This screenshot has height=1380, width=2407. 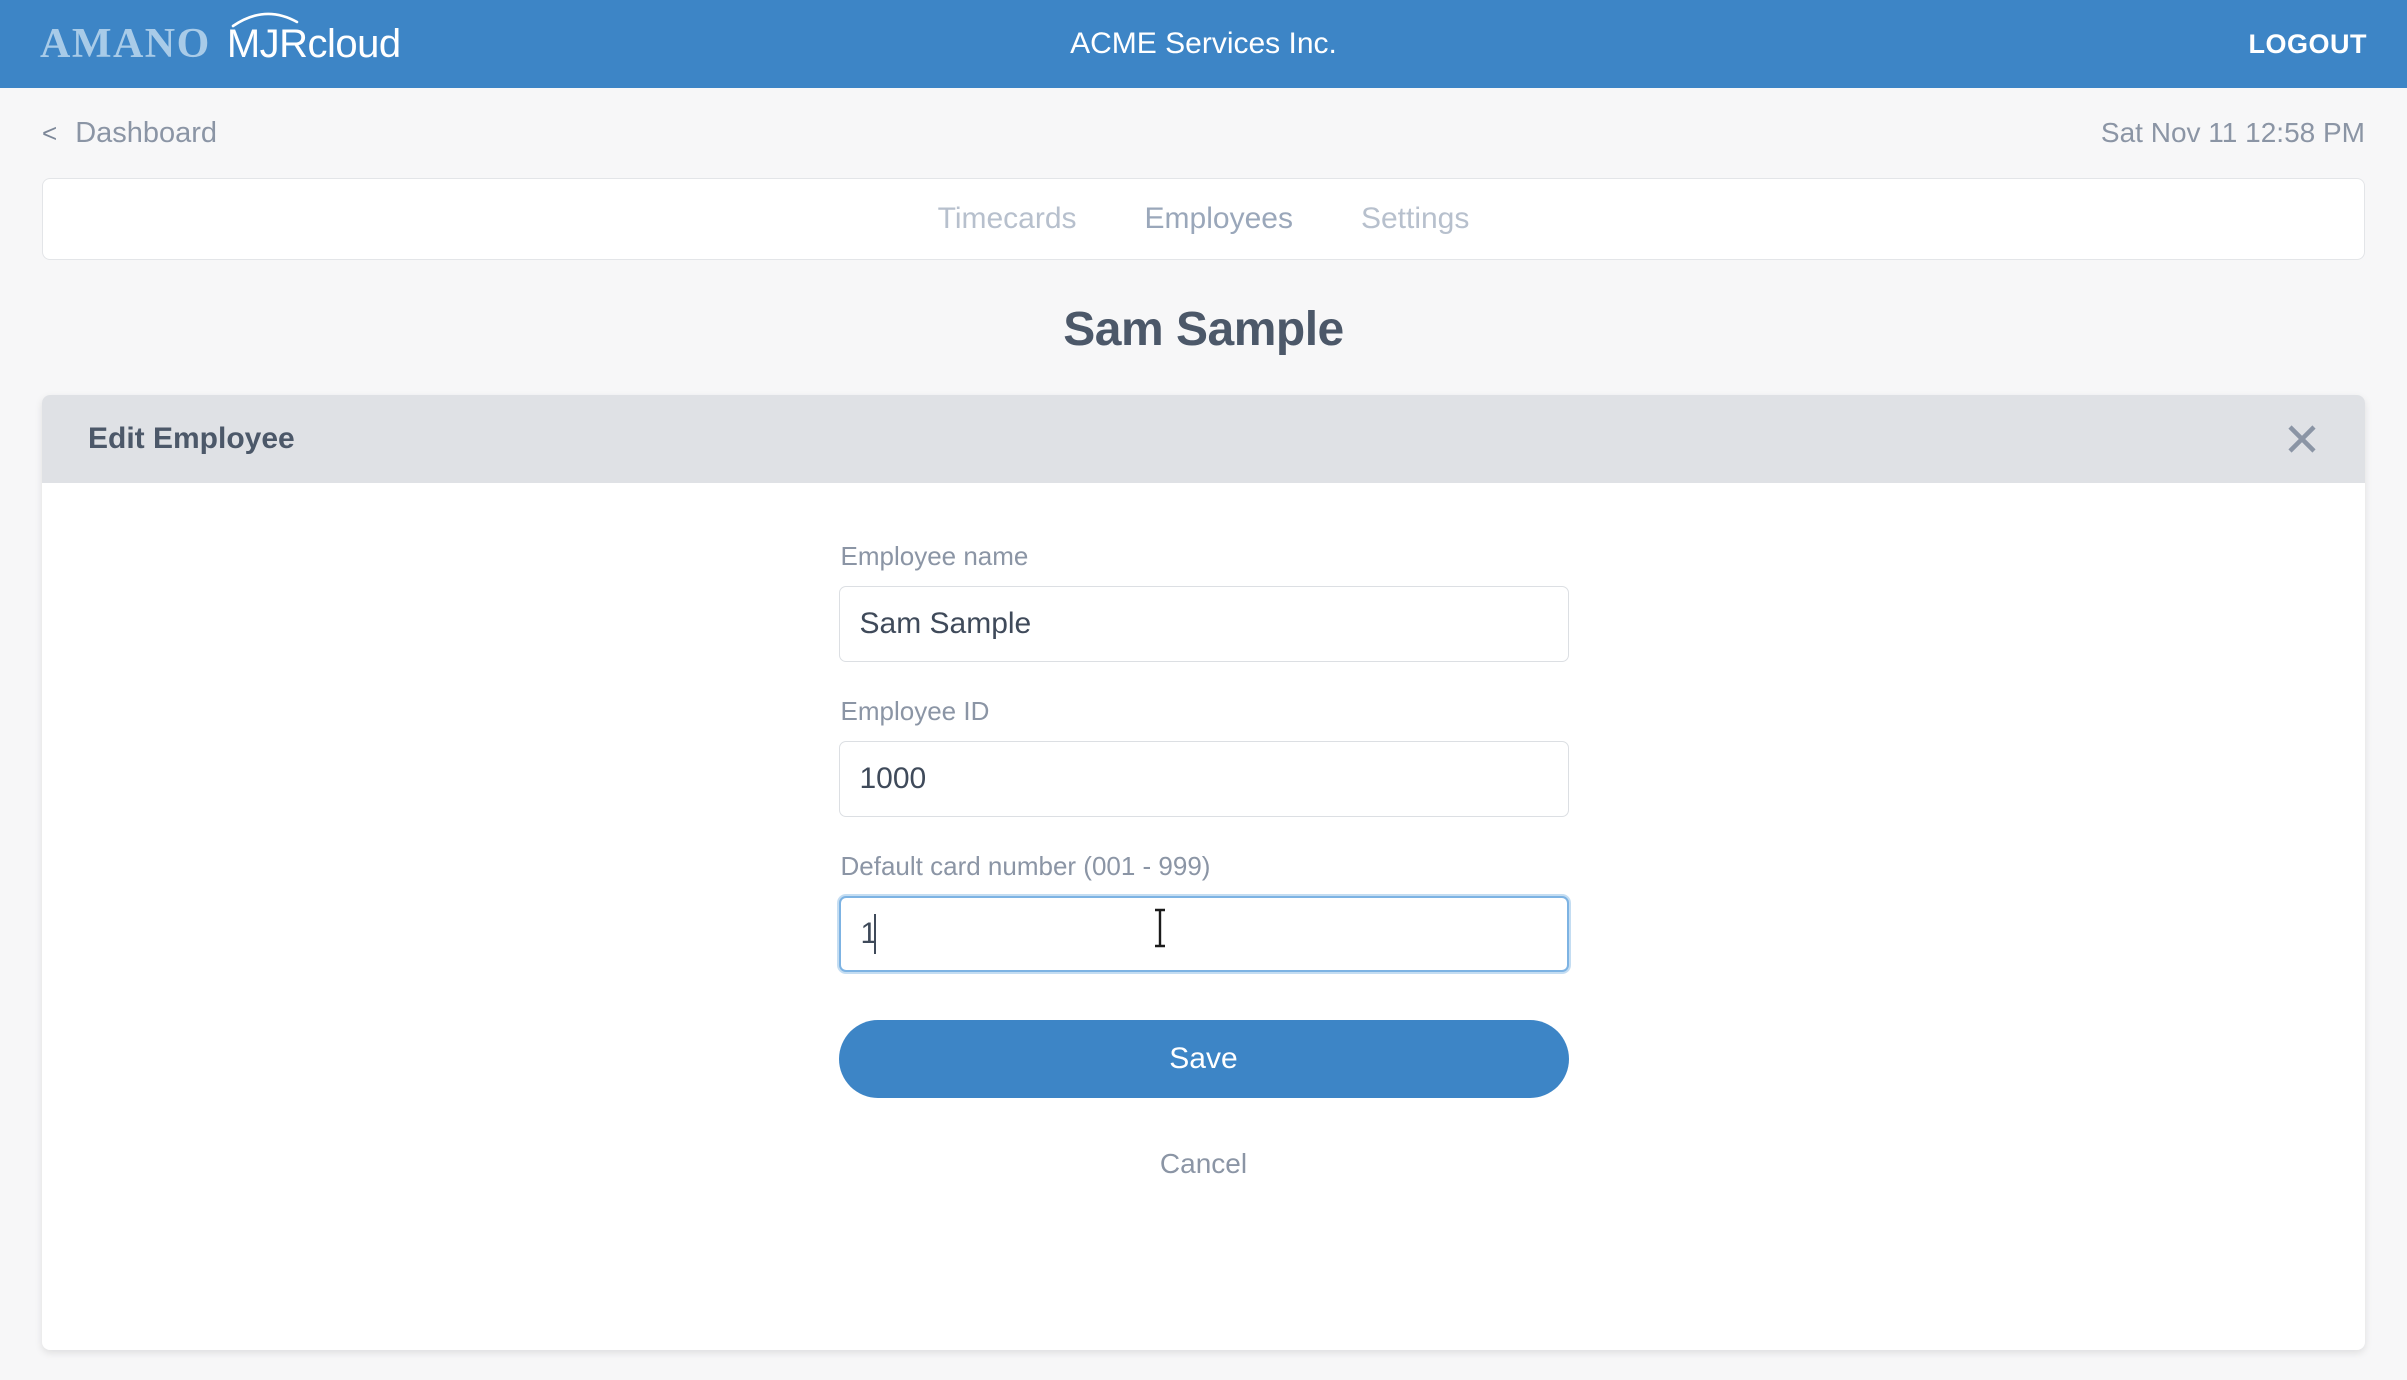 I want to click on employee-id-input, so click(x=1203, y=779).